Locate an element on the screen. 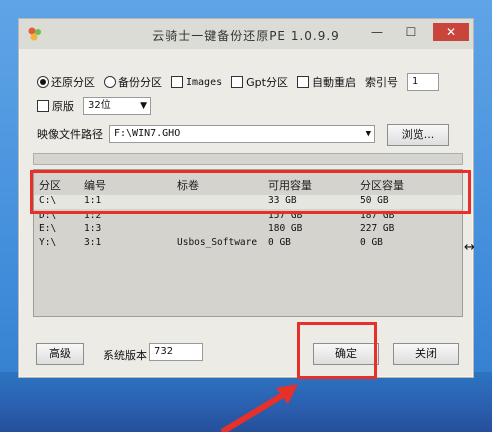 Image resolution: width=492 pixels, height=432 pixels. gpt-checkbox: Gpt分区 is located at coordinates (259, 82).